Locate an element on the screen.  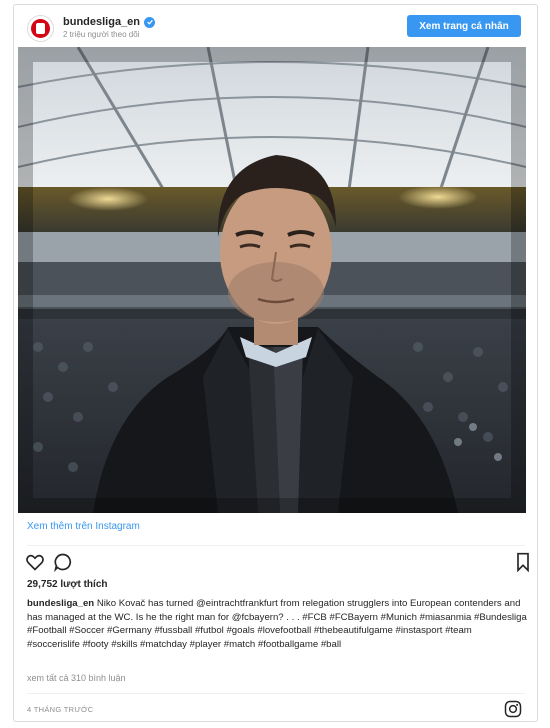
bookmark-icon is located at coordinates (523, 562).